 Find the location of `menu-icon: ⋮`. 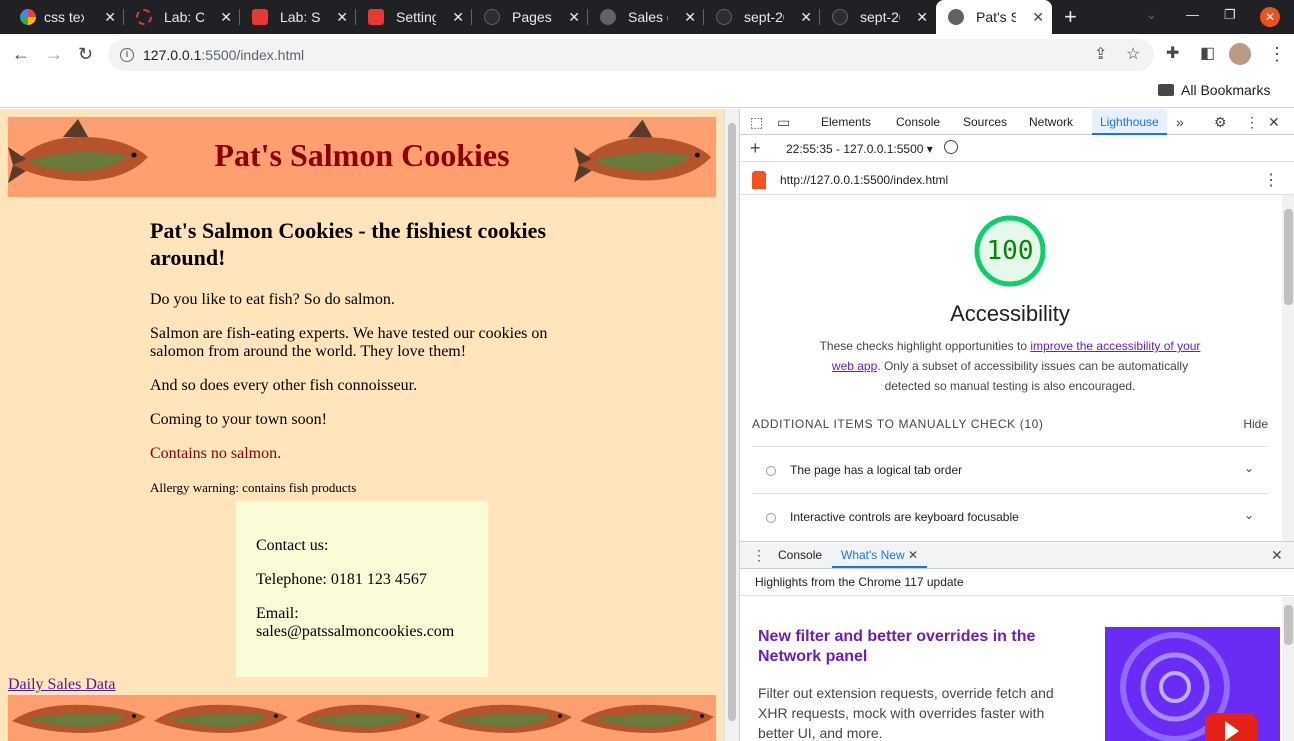

menu-icon: ⋮ is located at coordinates (1277, 54).